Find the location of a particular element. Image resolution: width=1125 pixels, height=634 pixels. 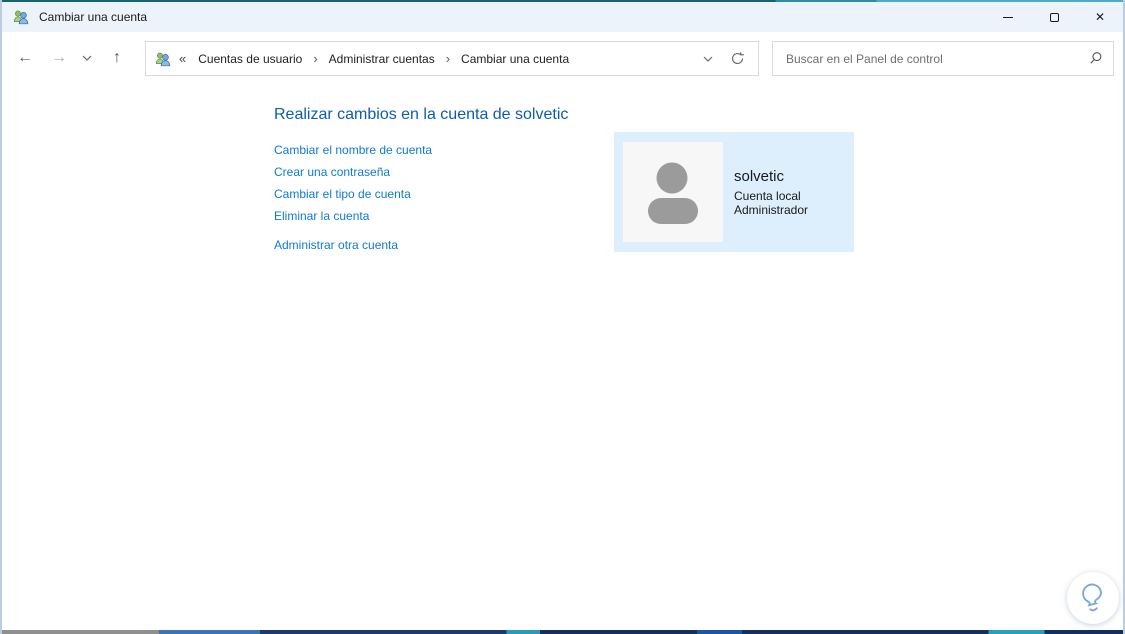

account-kind: Cuenta local is located at coordinates (767, 196).